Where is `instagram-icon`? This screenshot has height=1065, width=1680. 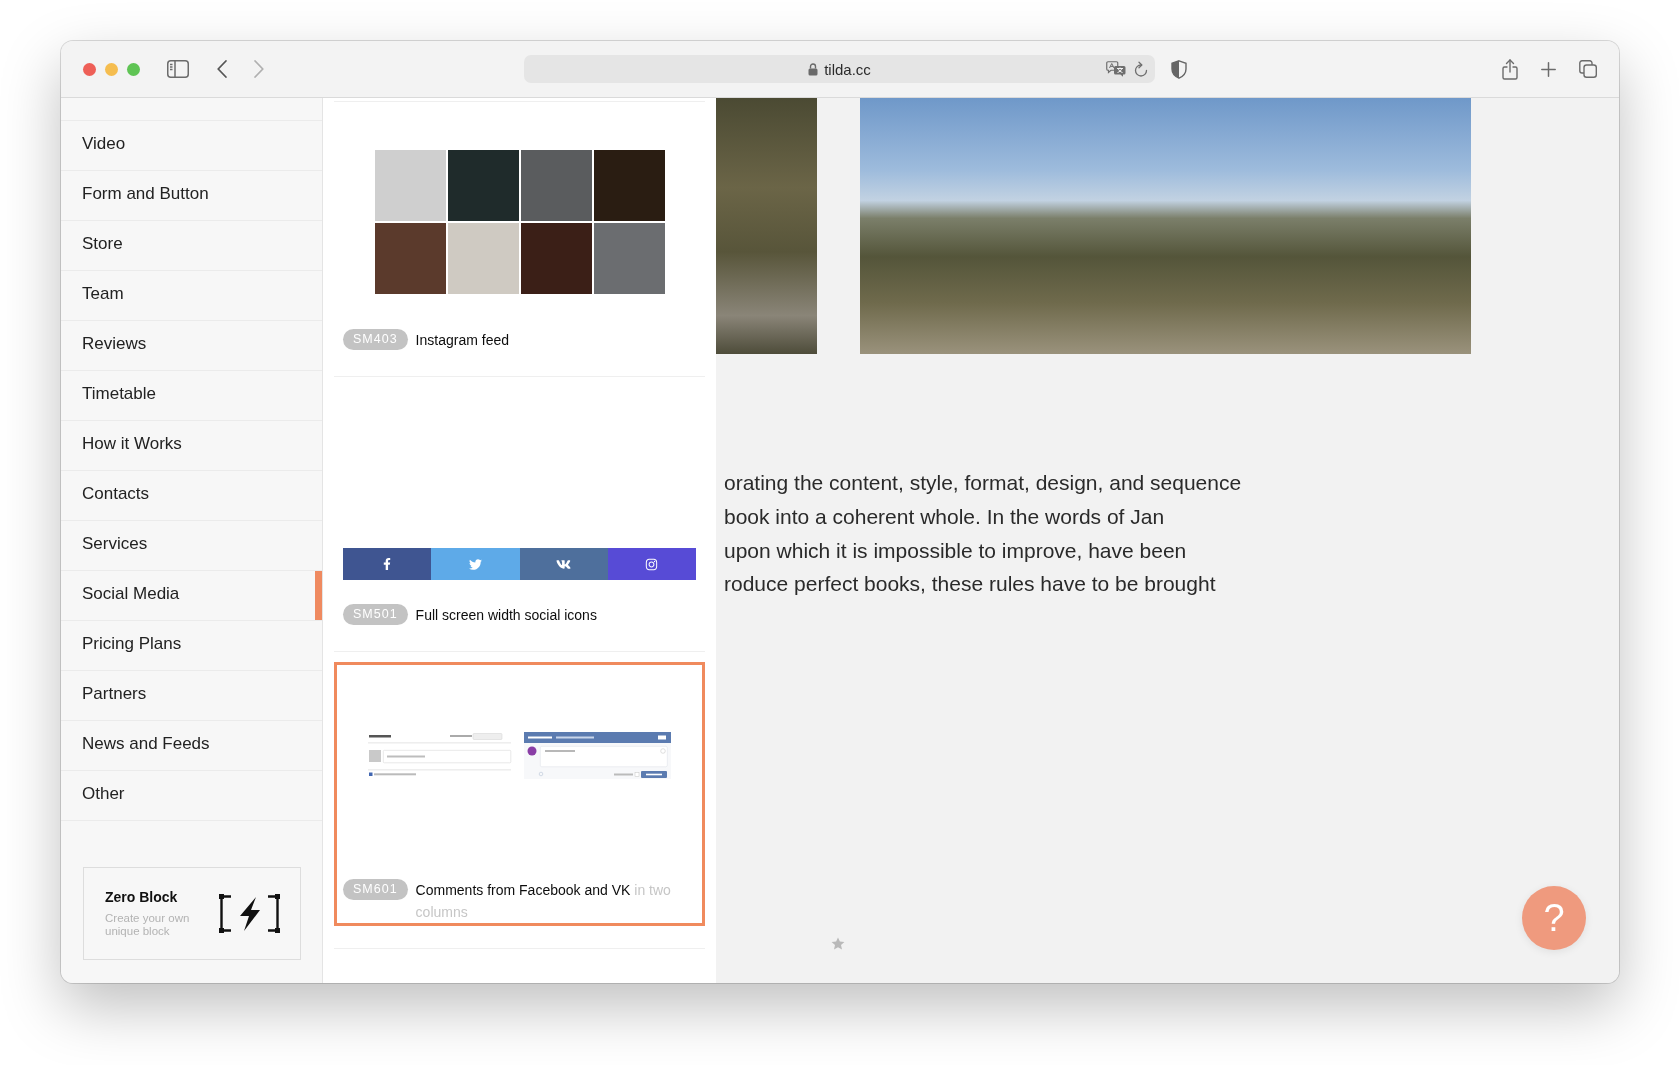 instagram-icon is located at coordinates (652, 564).